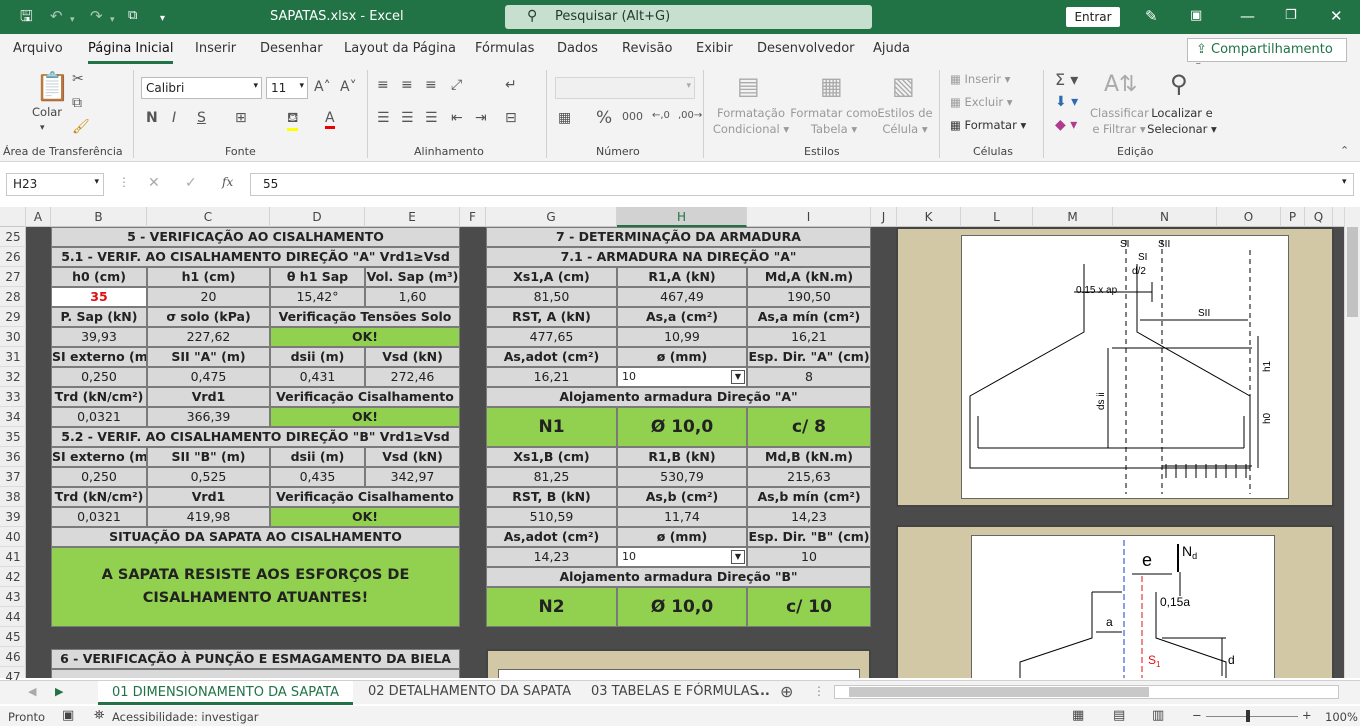 The height and width of the screenshot is (726, 1360). I want to click on cell: As,adot (cm²), so click(551, 357).